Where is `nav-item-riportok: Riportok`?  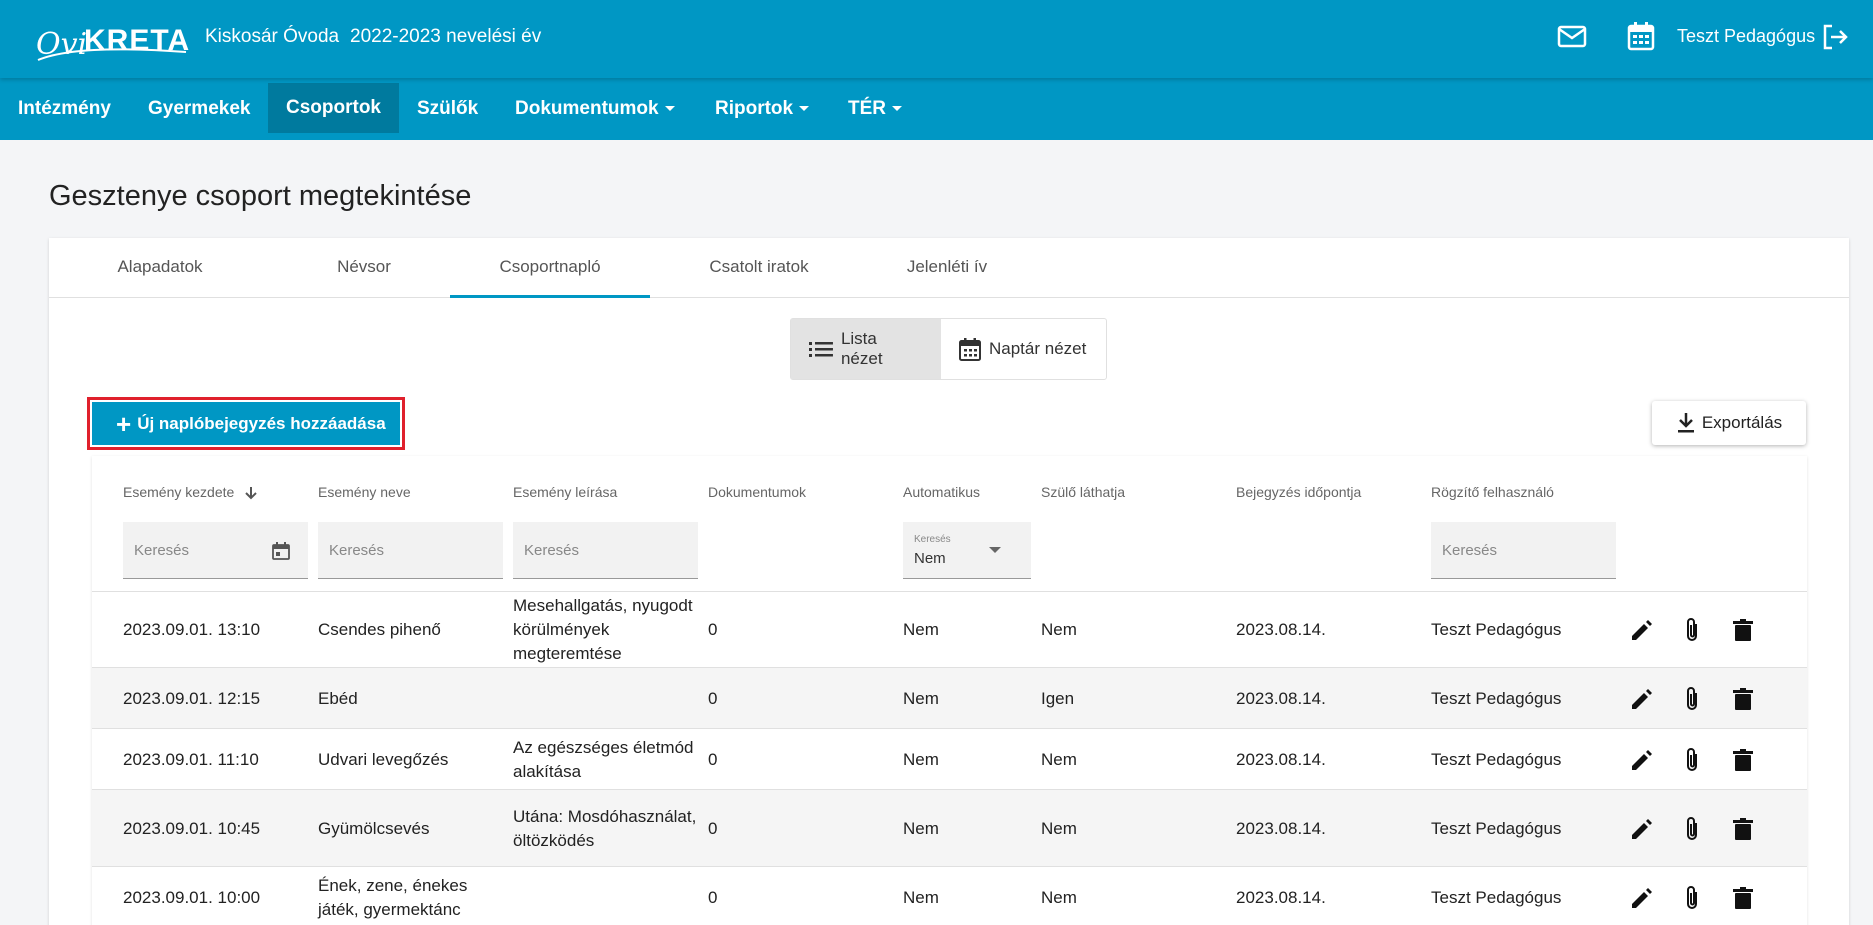 nav-item-riportok: Riportok is located at coordinates (762, 109).